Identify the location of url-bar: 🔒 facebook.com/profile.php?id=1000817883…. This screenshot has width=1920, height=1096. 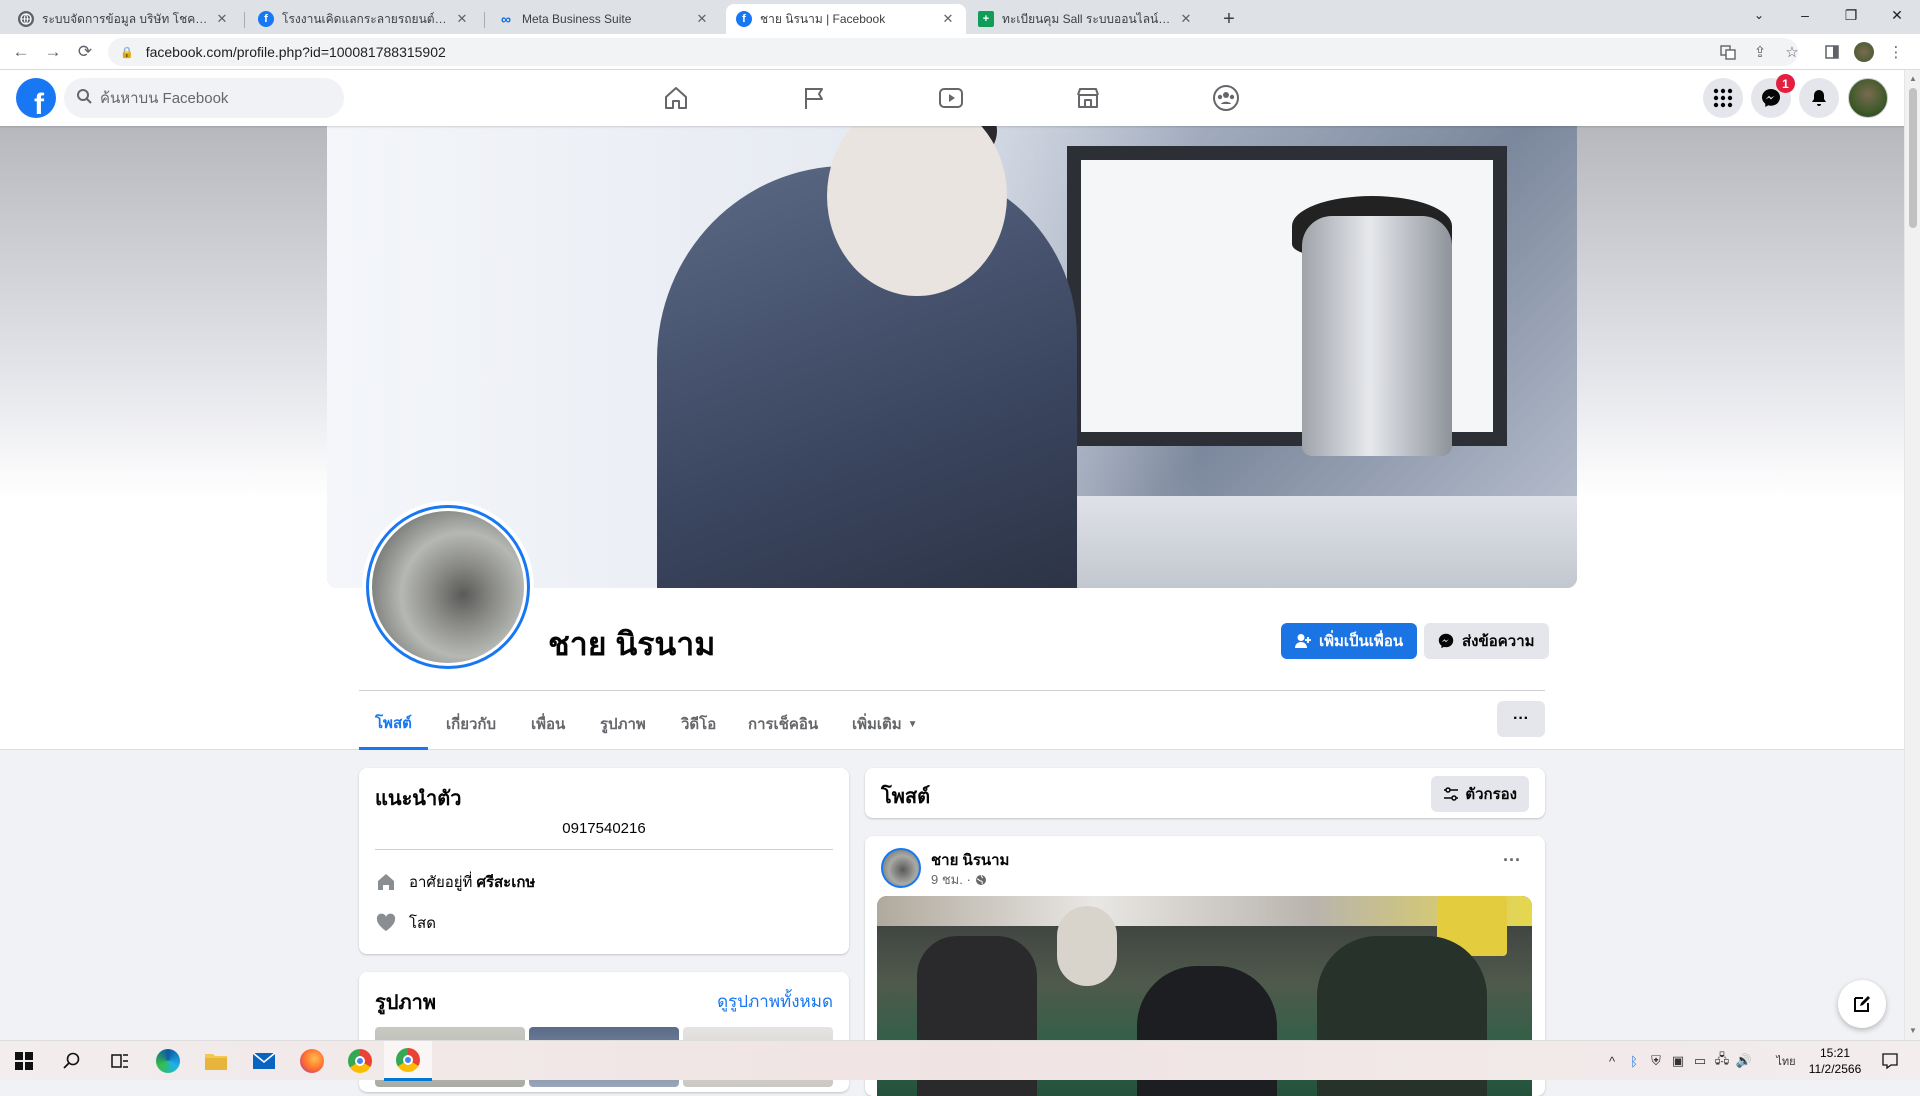
(953, 52).